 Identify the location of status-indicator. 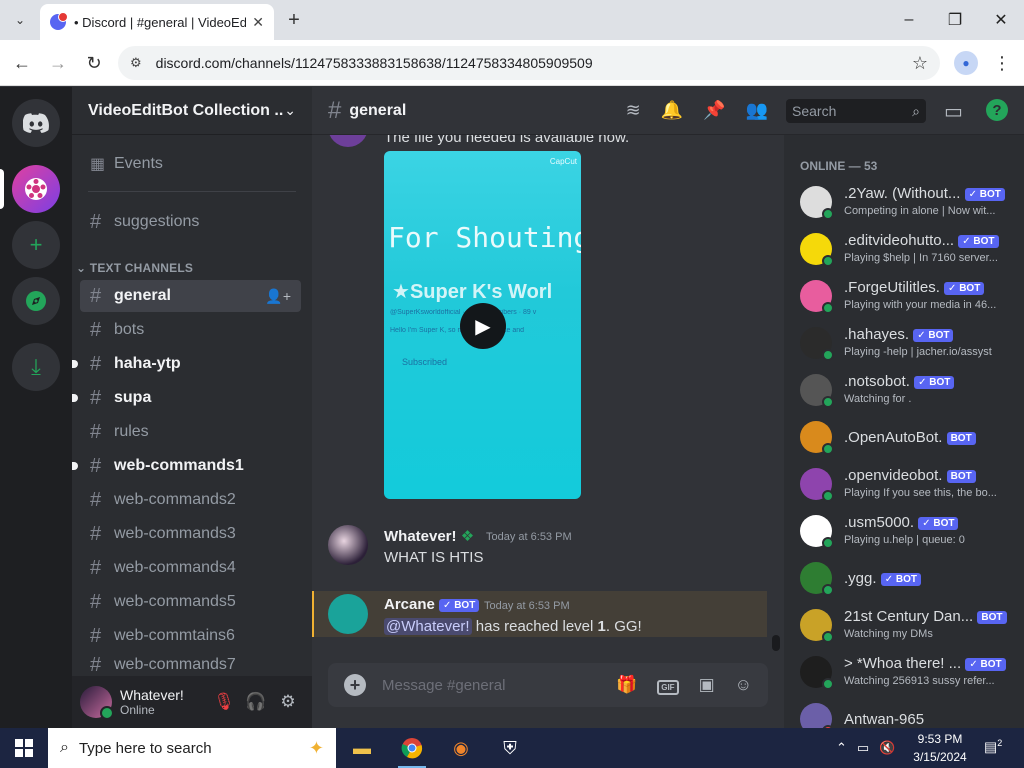
(828, 261).